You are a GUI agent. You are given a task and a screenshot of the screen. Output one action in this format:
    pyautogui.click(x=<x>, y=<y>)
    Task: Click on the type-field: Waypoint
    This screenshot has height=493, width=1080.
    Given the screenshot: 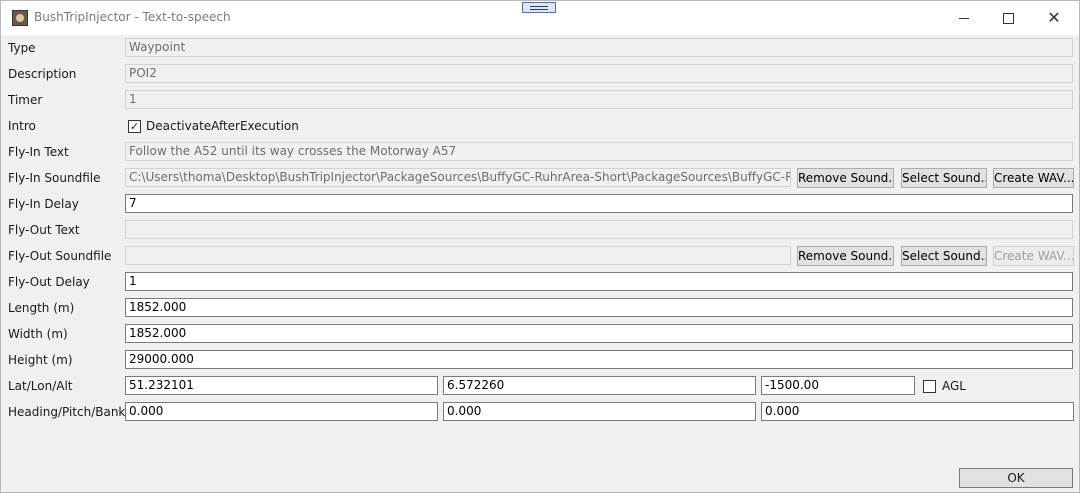 What is the action you would take?
    pyautogui.click(x=599, y=47)
    